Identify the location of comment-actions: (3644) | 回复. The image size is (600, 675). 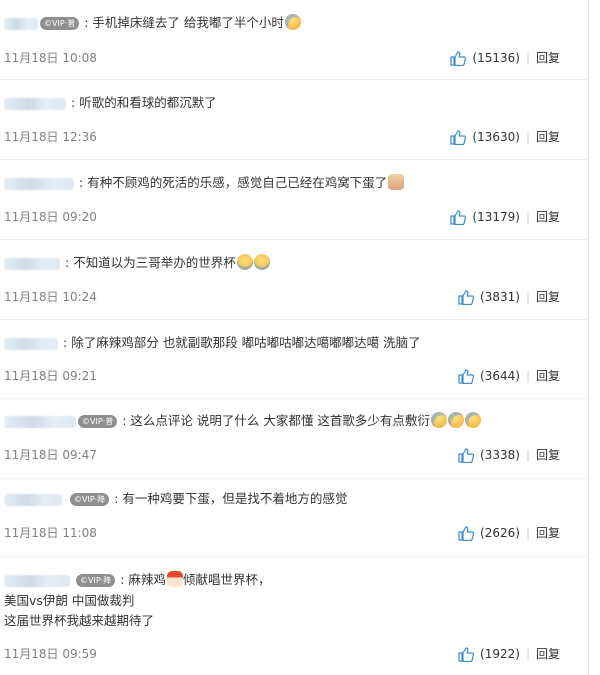
(509, 376).